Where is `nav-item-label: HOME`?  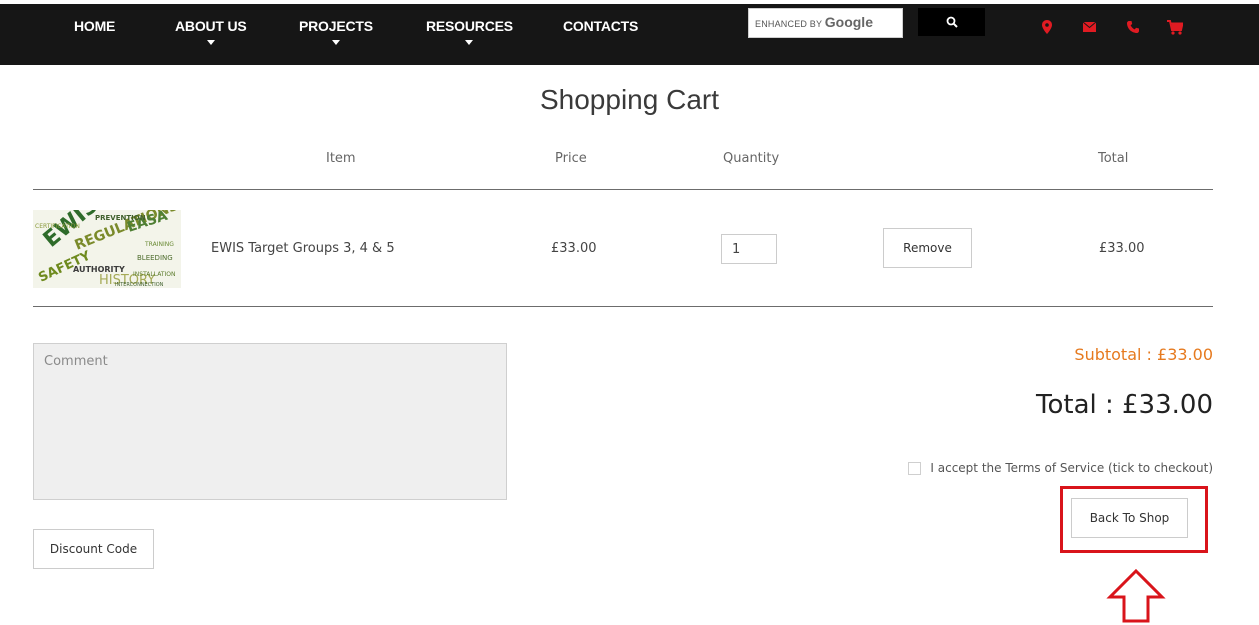
nav-item-label: HOME is located at coordinates (95, 26).